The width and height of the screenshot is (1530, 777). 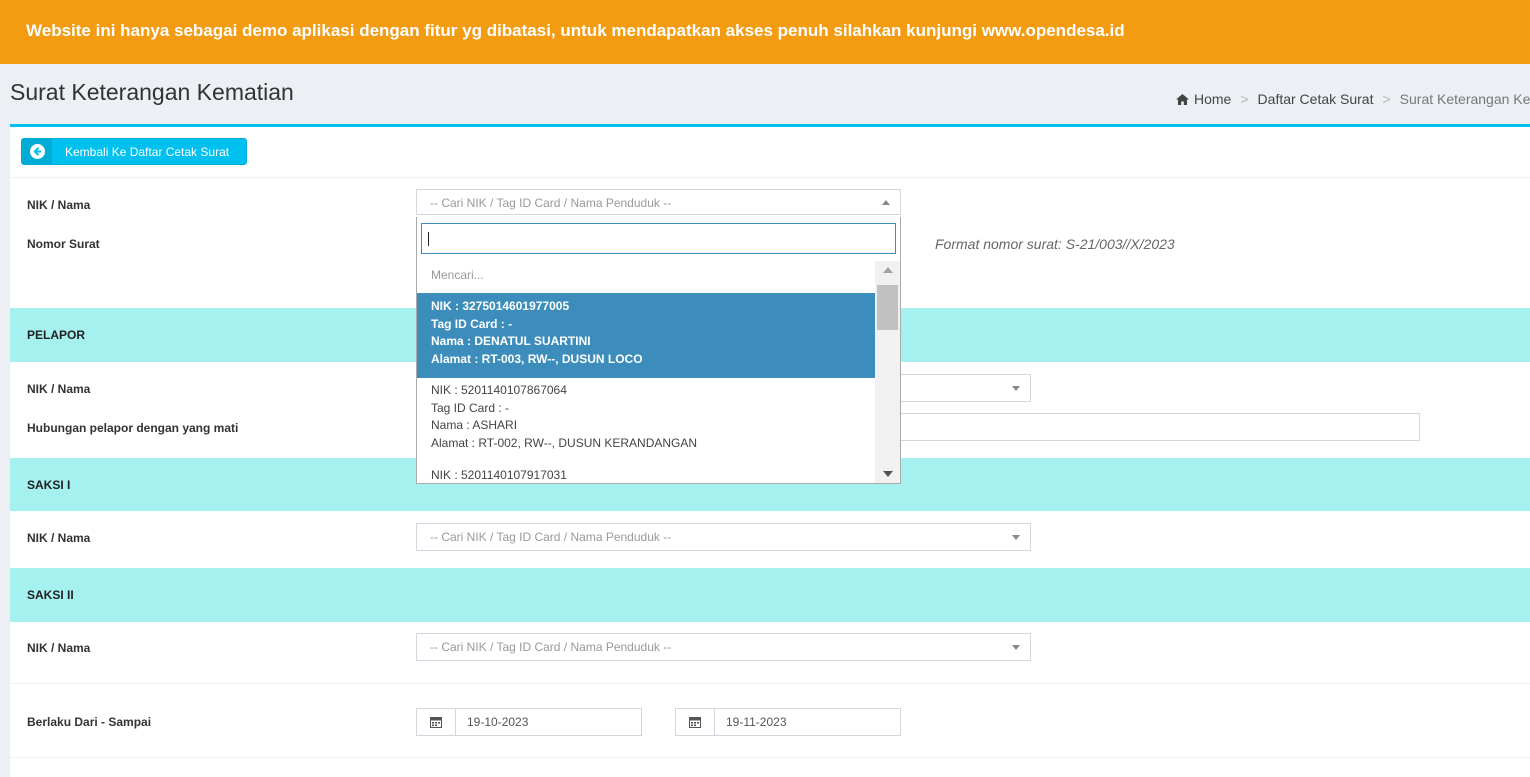 What do you see at coordinates (788, 722) in the screenshot?
I see `date-to-field: 19-11-2023` at bounding box center [788, 722].